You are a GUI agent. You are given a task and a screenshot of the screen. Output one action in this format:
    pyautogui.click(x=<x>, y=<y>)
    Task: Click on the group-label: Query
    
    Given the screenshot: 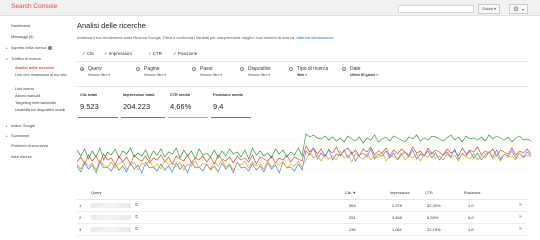 What is the action you would take?
    pyautogui.click(x=95, y=69)
    